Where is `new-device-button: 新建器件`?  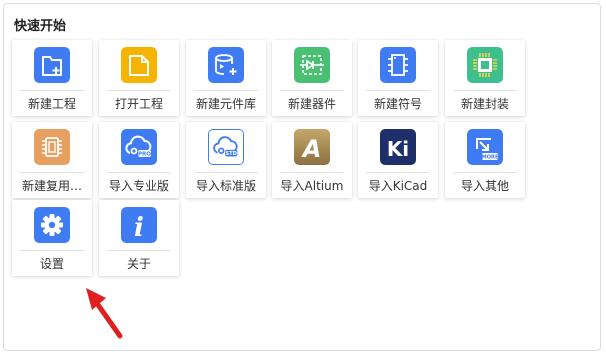 new-device-button: 新建器件 is located at coordinates (312, 78).